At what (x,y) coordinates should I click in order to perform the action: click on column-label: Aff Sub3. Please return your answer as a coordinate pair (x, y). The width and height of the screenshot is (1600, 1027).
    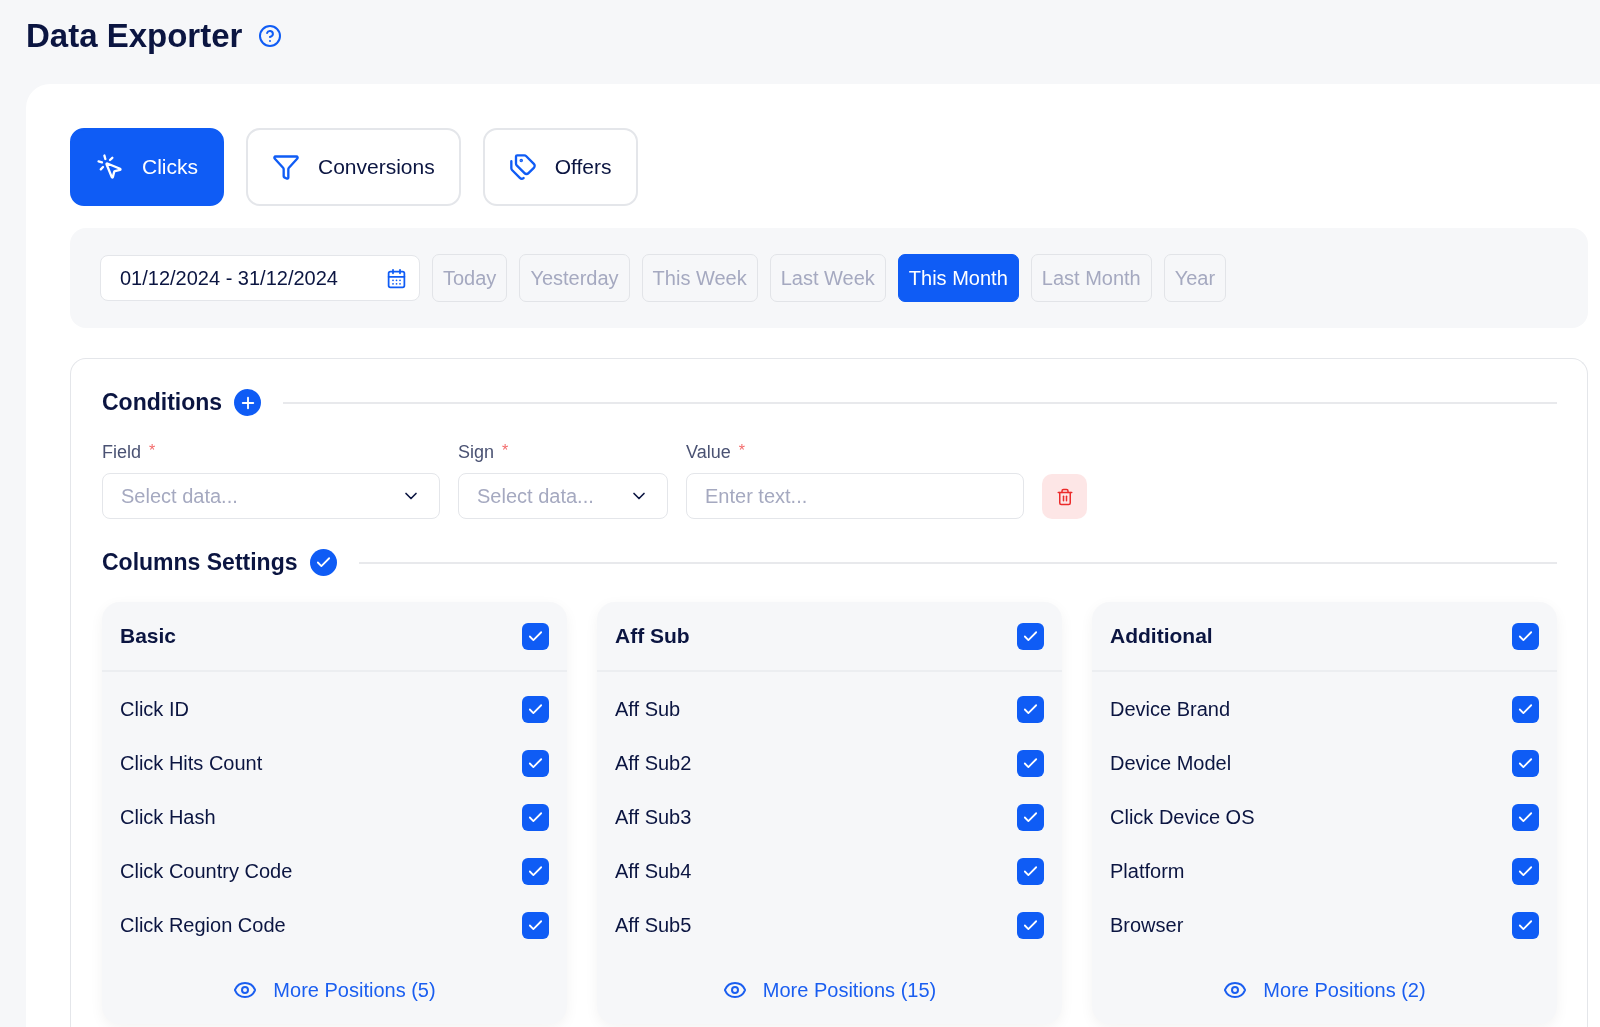
    Looking at the image, I should click on (653, 817).